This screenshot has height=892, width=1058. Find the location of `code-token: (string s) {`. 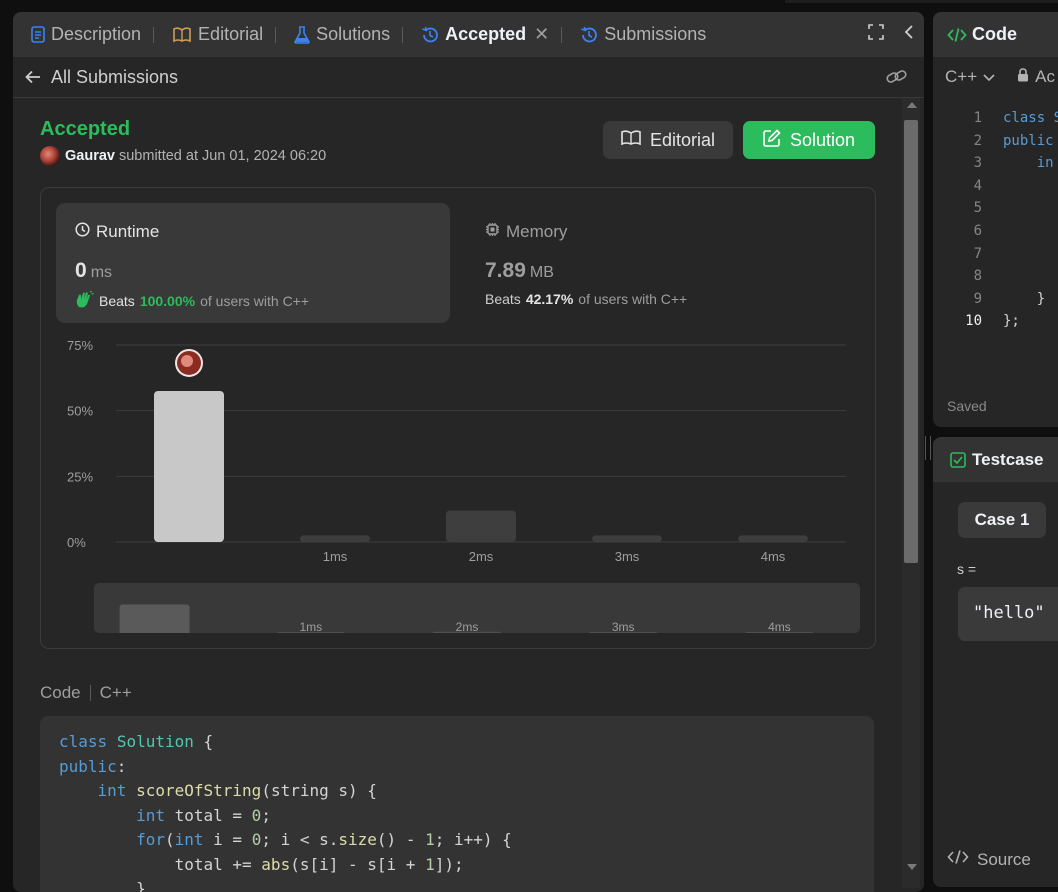

code-token: (string s) { is located at coordinates (319, 790).